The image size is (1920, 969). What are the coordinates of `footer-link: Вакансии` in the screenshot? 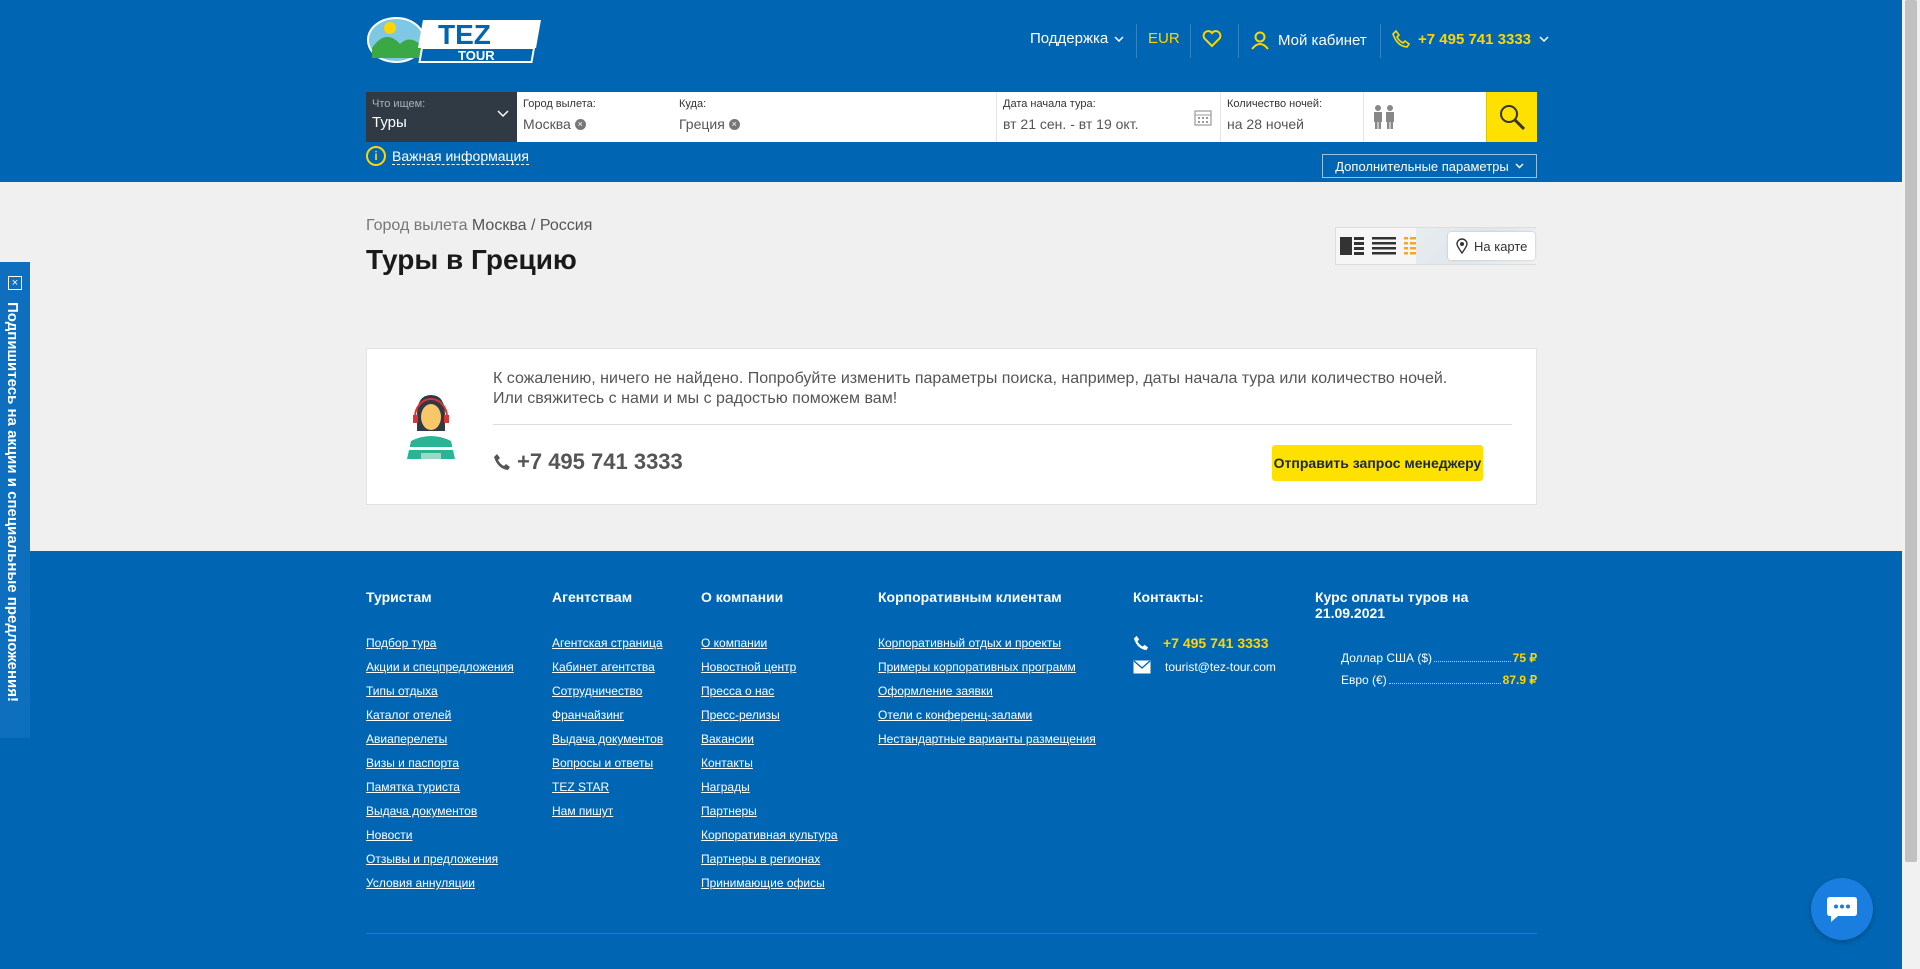 It's located at (769, 739).